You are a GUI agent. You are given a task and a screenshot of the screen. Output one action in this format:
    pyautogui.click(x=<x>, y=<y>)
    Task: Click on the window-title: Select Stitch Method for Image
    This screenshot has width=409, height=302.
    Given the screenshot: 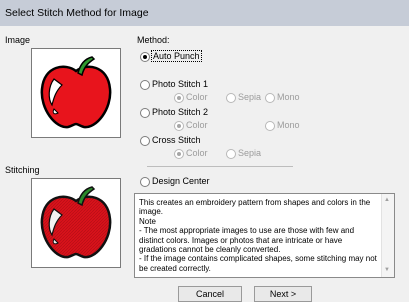 What is the action you would take?
    pyautogui.click(x=77, y=13)
    